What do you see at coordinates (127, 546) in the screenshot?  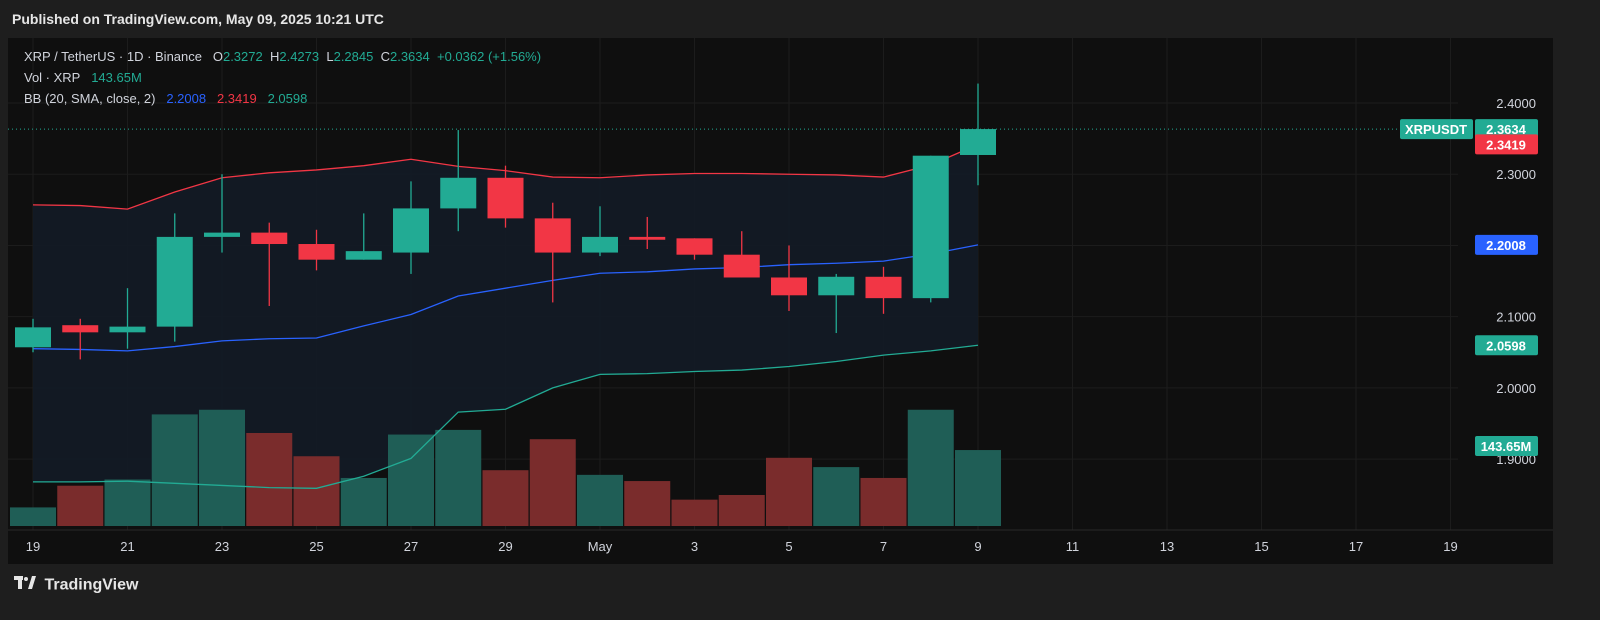 I see `x-tick-label: 21` at bounding box center [127, 546].